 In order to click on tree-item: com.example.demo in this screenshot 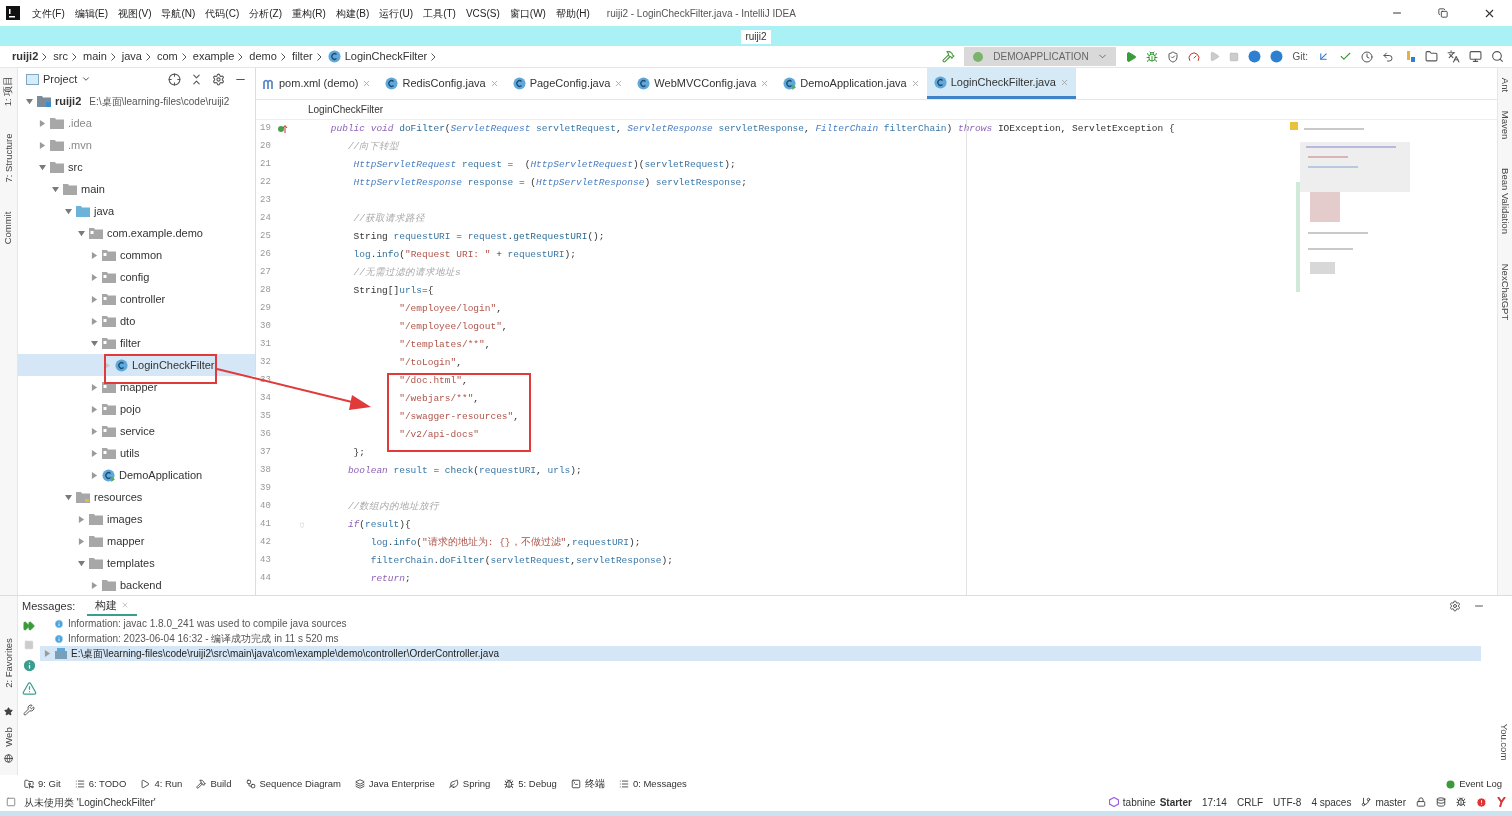, I will do `click(136, 233)`.